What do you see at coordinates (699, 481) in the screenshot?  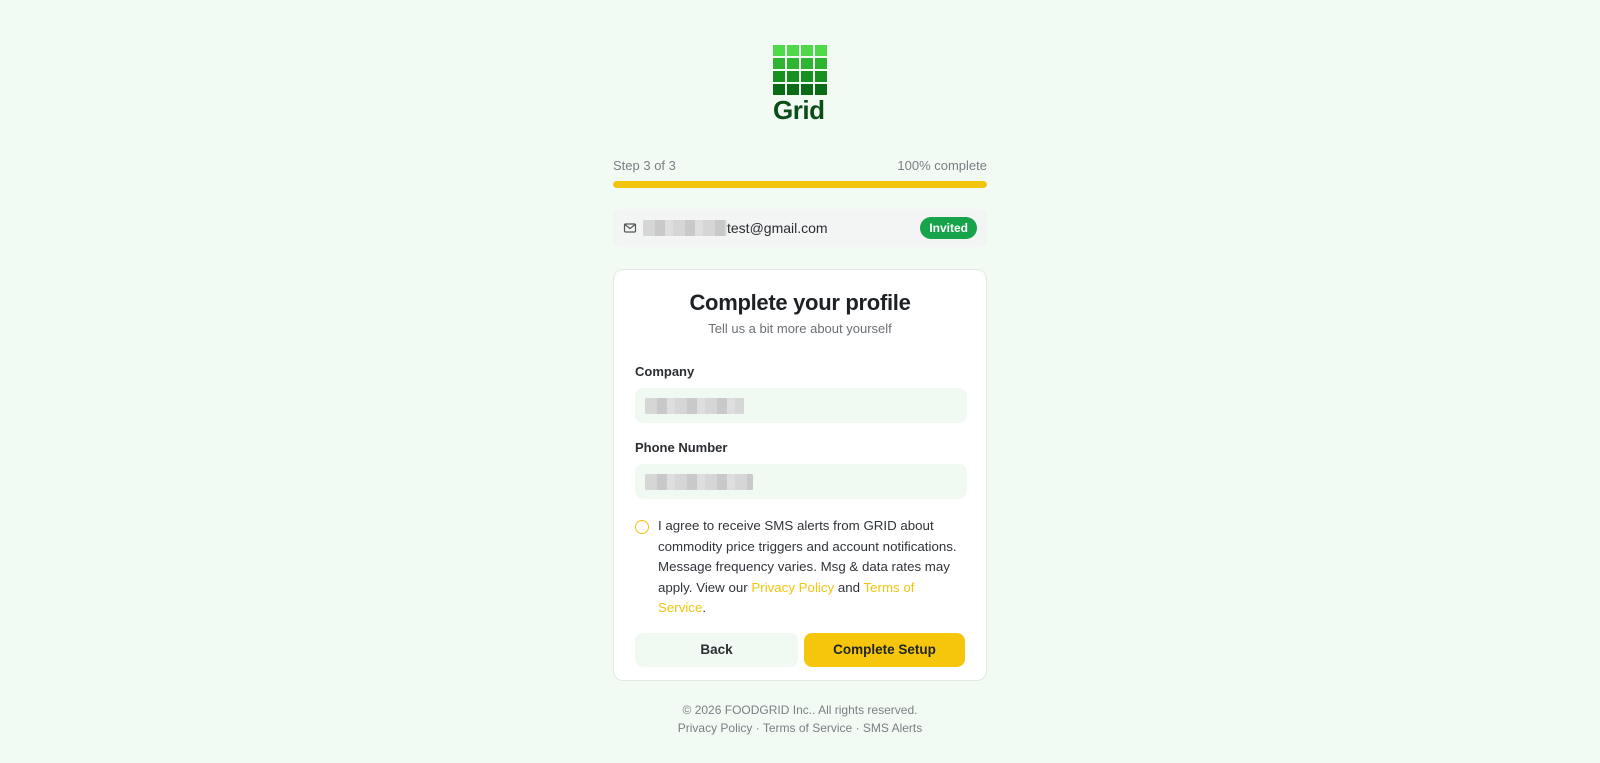 I see `redacted-phone-value` at bounding box center [699, 481].